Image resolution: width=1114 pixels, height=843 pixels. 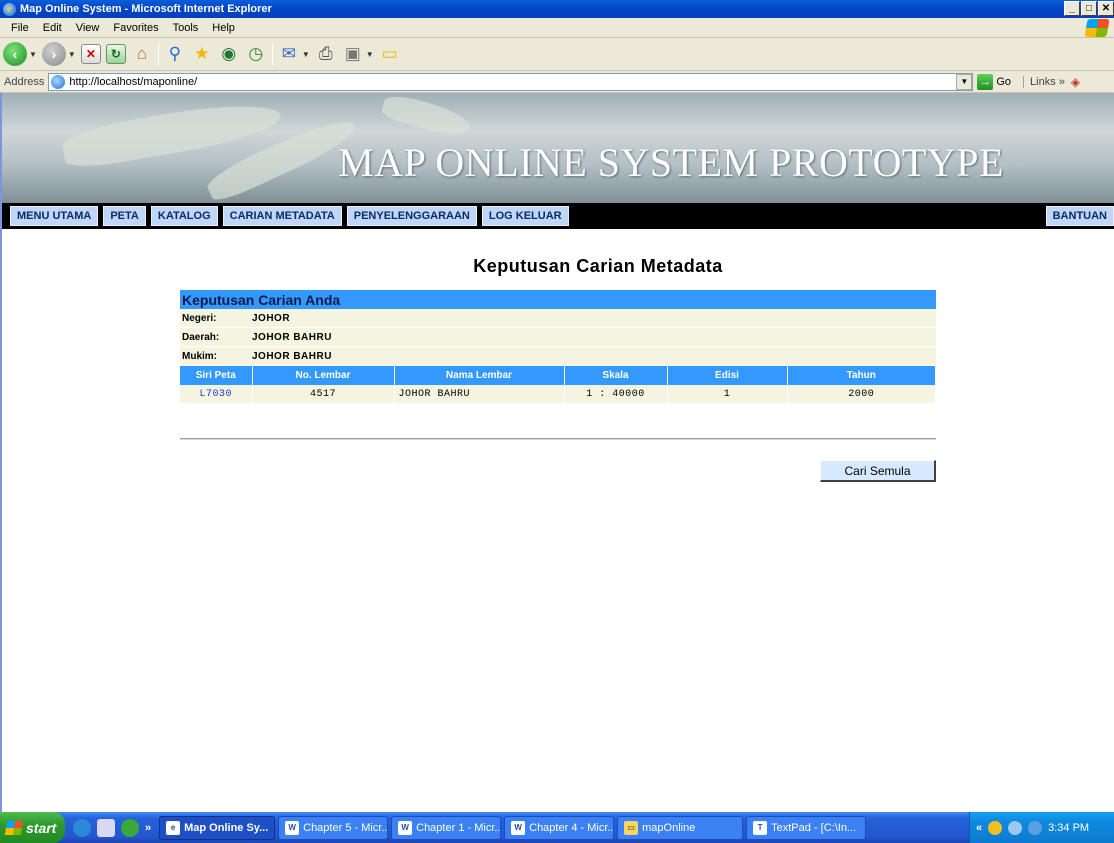 I want to click on back-dropdown-icon: ▼, so click(x=33, y=54).